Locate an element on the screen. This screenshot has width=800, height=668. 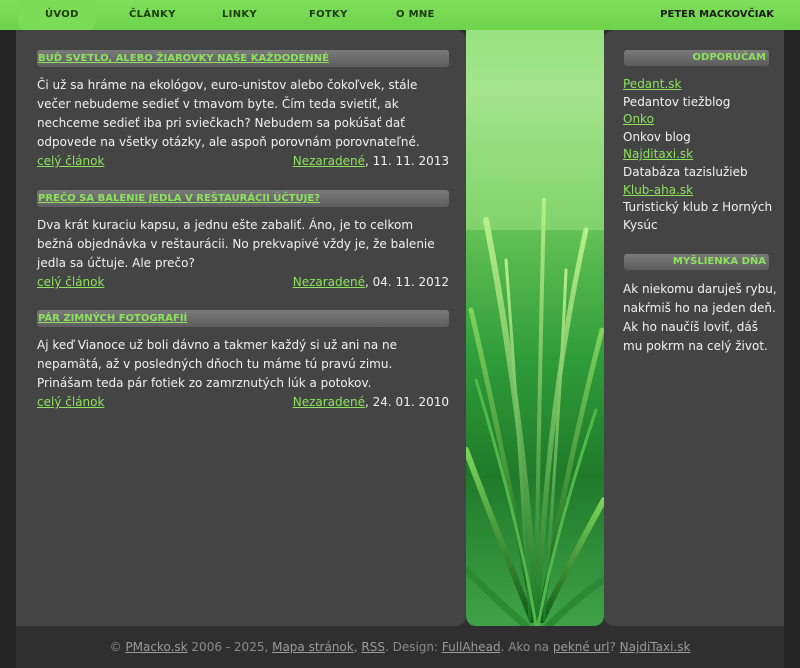
site-author: PETER MACKOVČIAK is located at coordinates (717, 14).